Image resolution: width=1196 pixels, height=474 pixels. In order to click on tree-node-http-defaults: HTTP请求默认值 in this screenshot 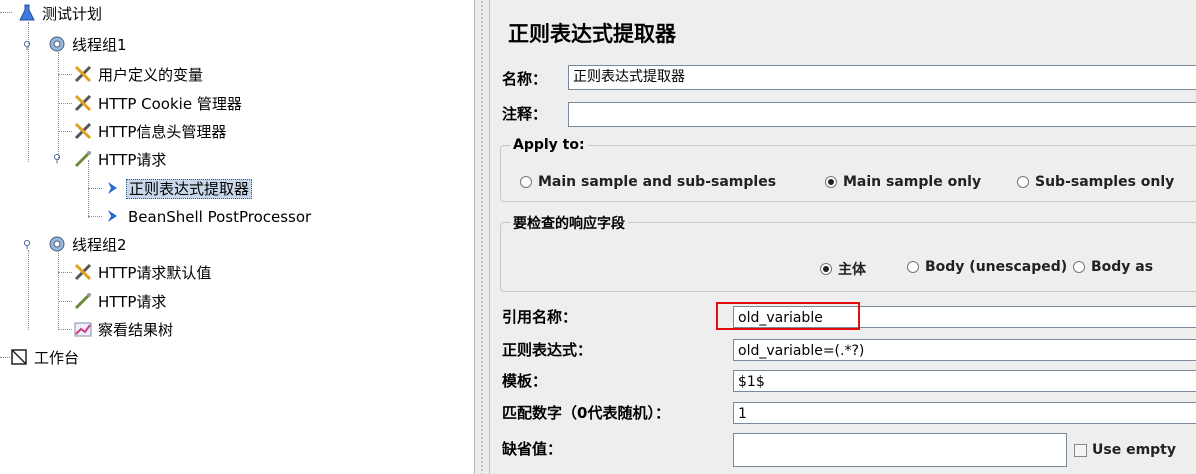, I will do `click(143, 272)`.